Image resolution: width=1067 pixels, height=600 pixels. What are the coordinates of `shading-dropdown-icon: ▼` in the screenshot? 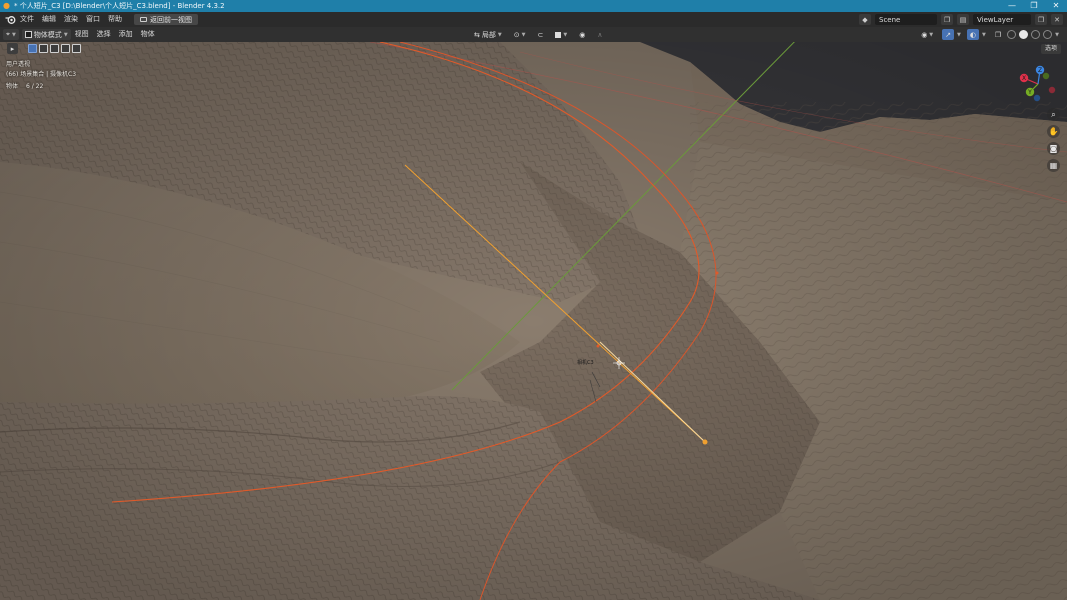 It's located at (1057, 35).